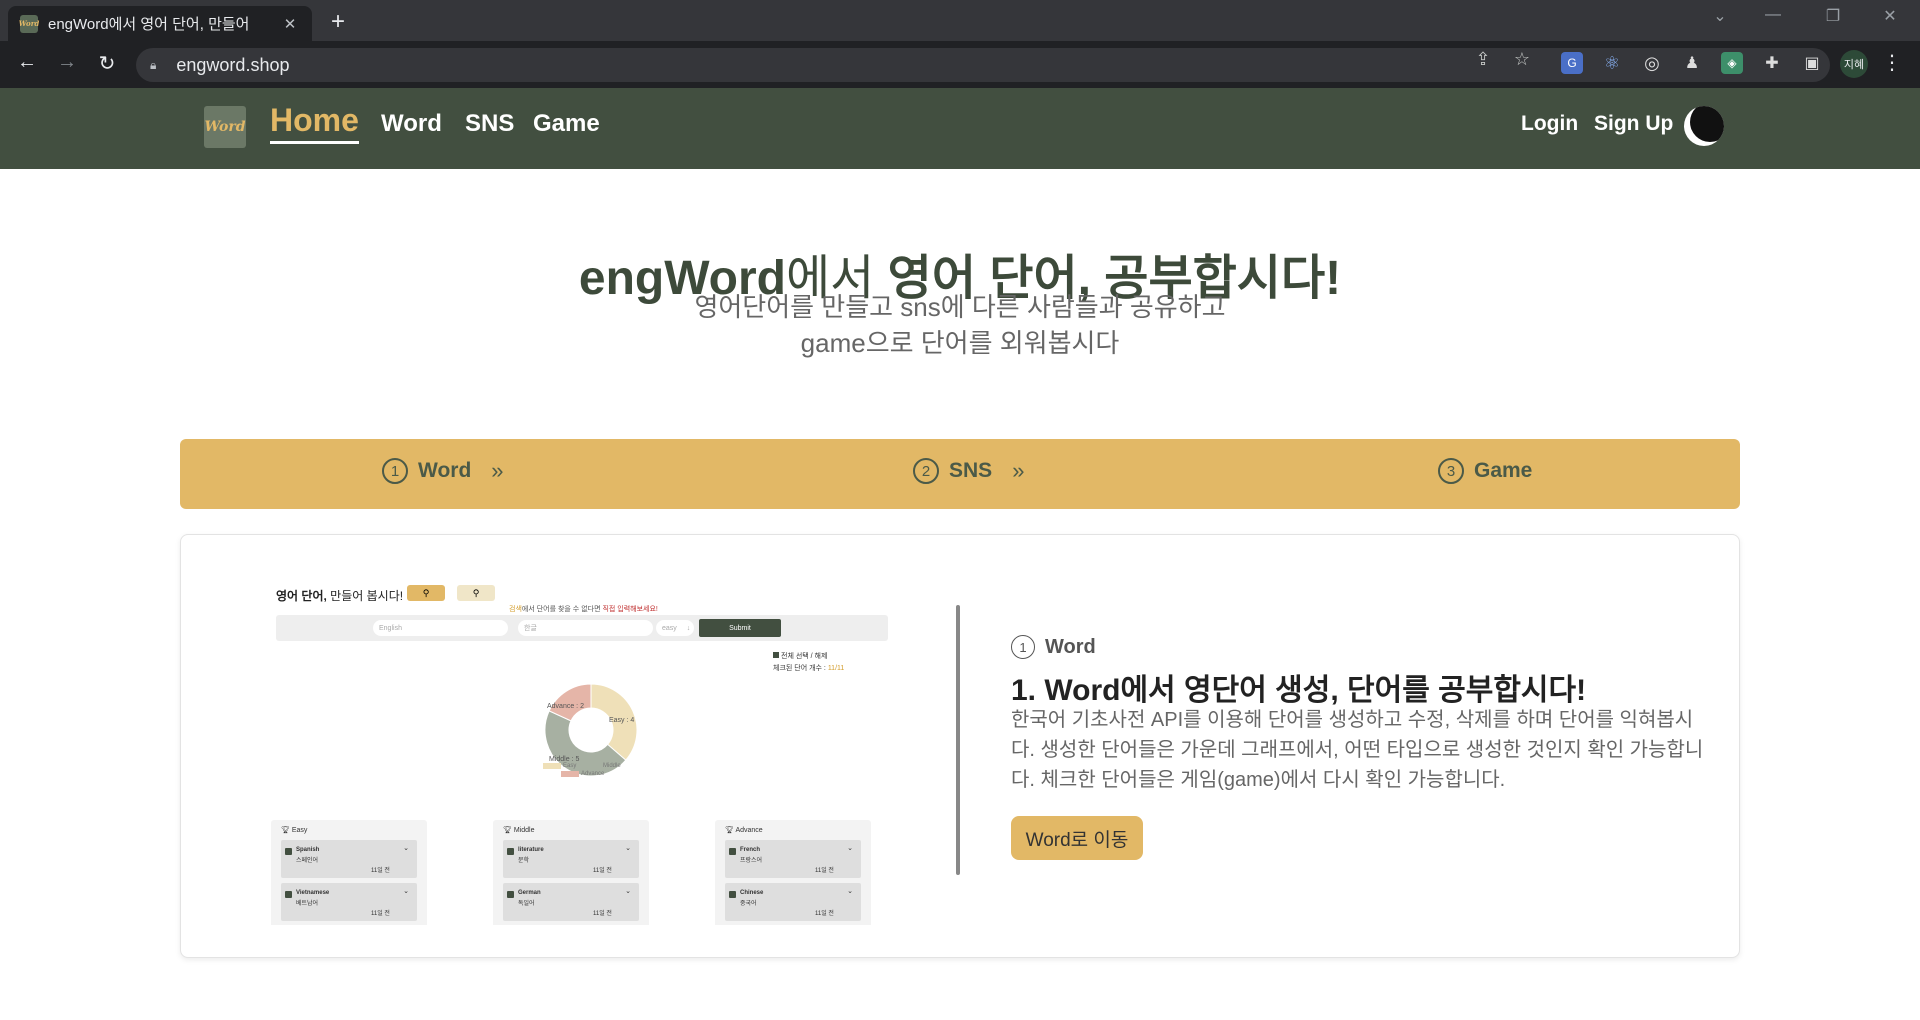 The width and height of the screenshot is (1920, 1020). What do you see at coordinates (338, 22) in the screenshot?
I see `new-tab-button: +` at bounding box center [338, 22].